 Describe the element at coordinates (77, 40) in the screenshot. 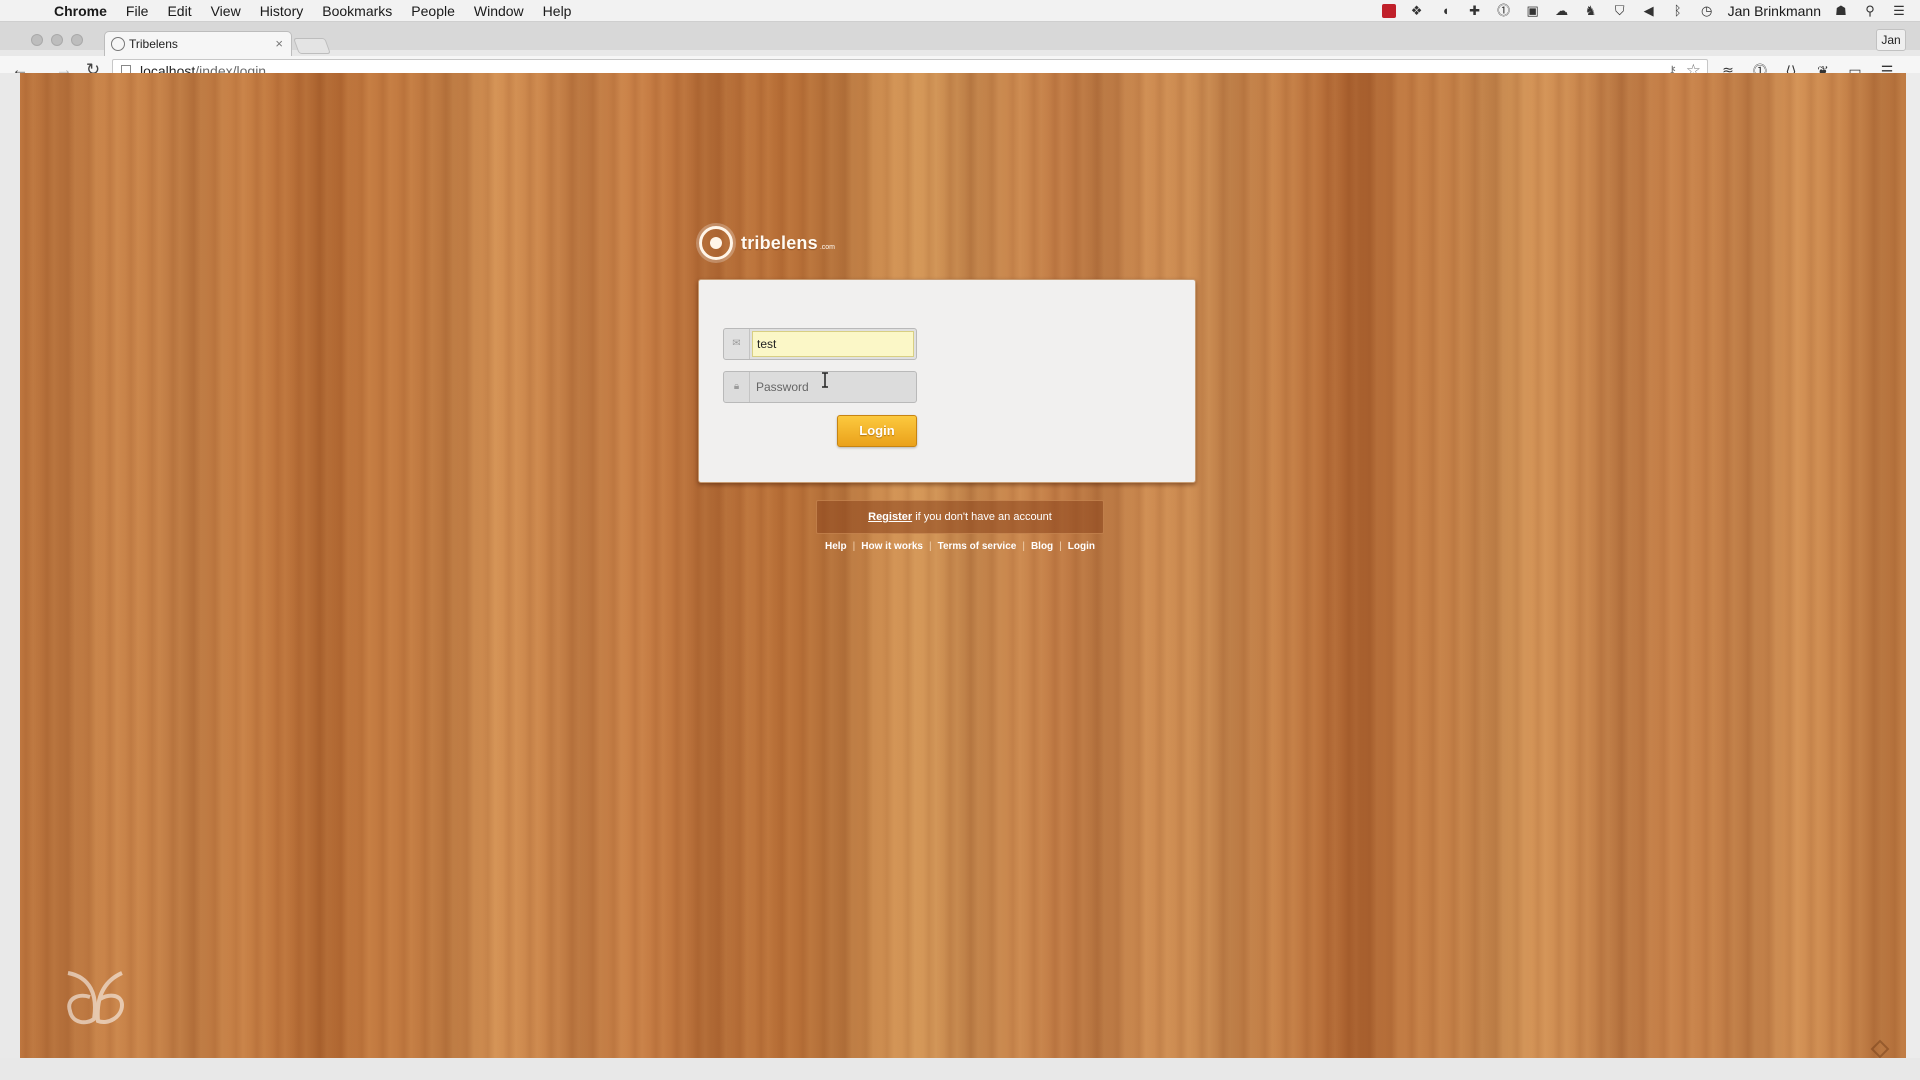

I see `zoom-window-button` at that location.